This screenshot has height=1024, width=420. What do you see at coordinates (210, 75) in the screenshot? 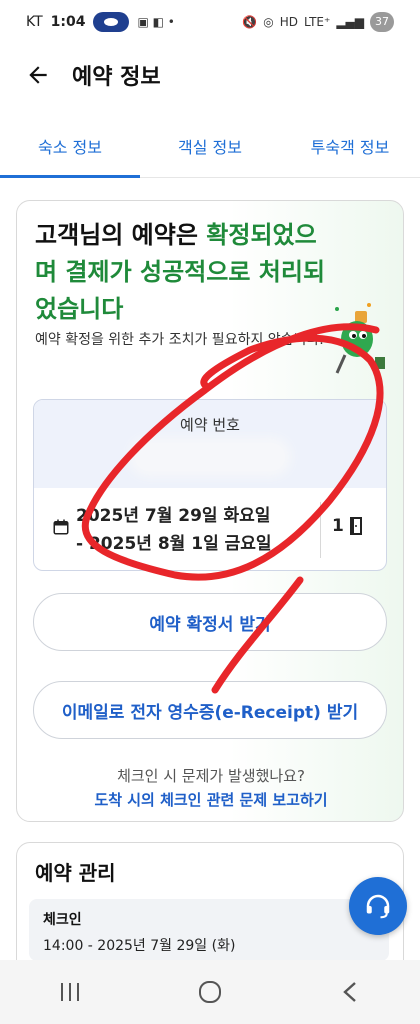
I see `app-bar: 예약 정보` at bounding box center [210, 75].